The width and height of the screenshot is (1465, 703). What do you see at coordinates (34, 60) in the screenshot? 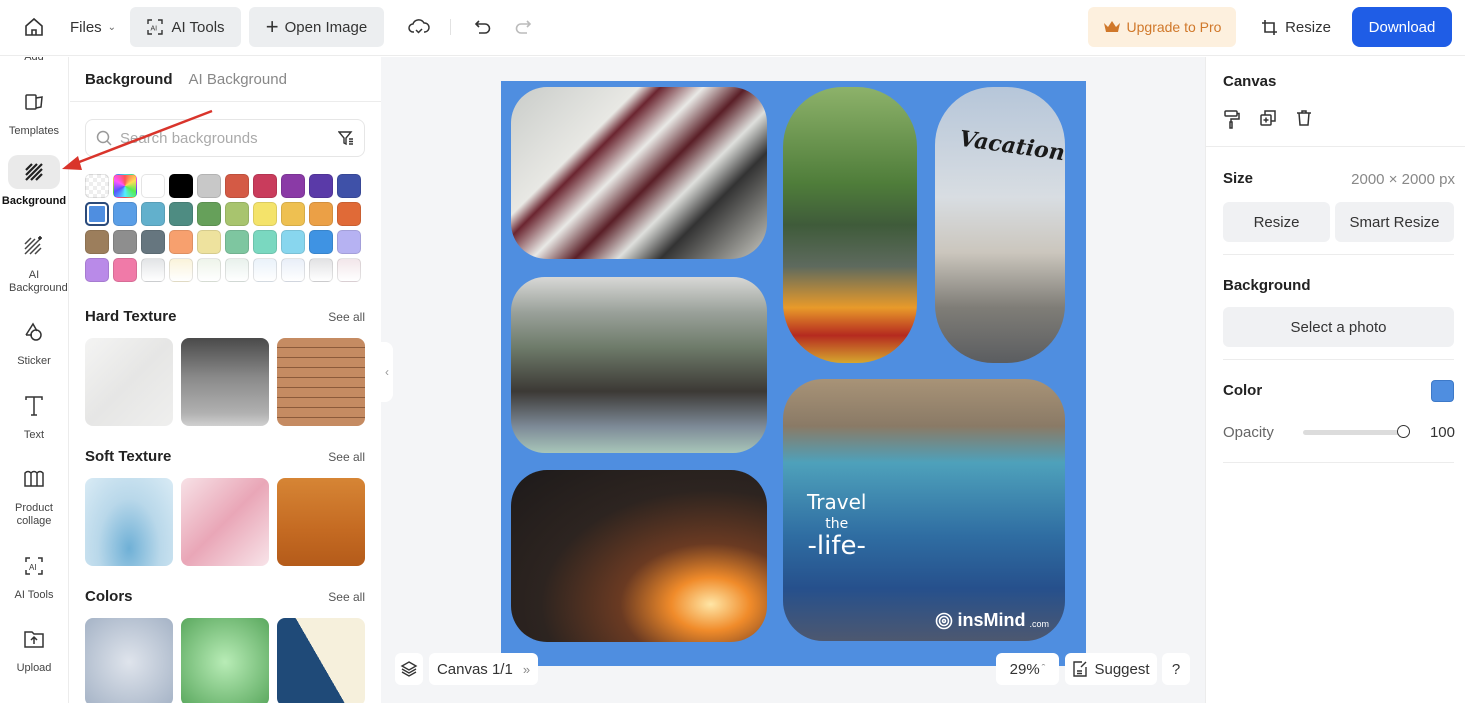
I see `rail-item-add-partial: Add` at bounding box center [34, 60].